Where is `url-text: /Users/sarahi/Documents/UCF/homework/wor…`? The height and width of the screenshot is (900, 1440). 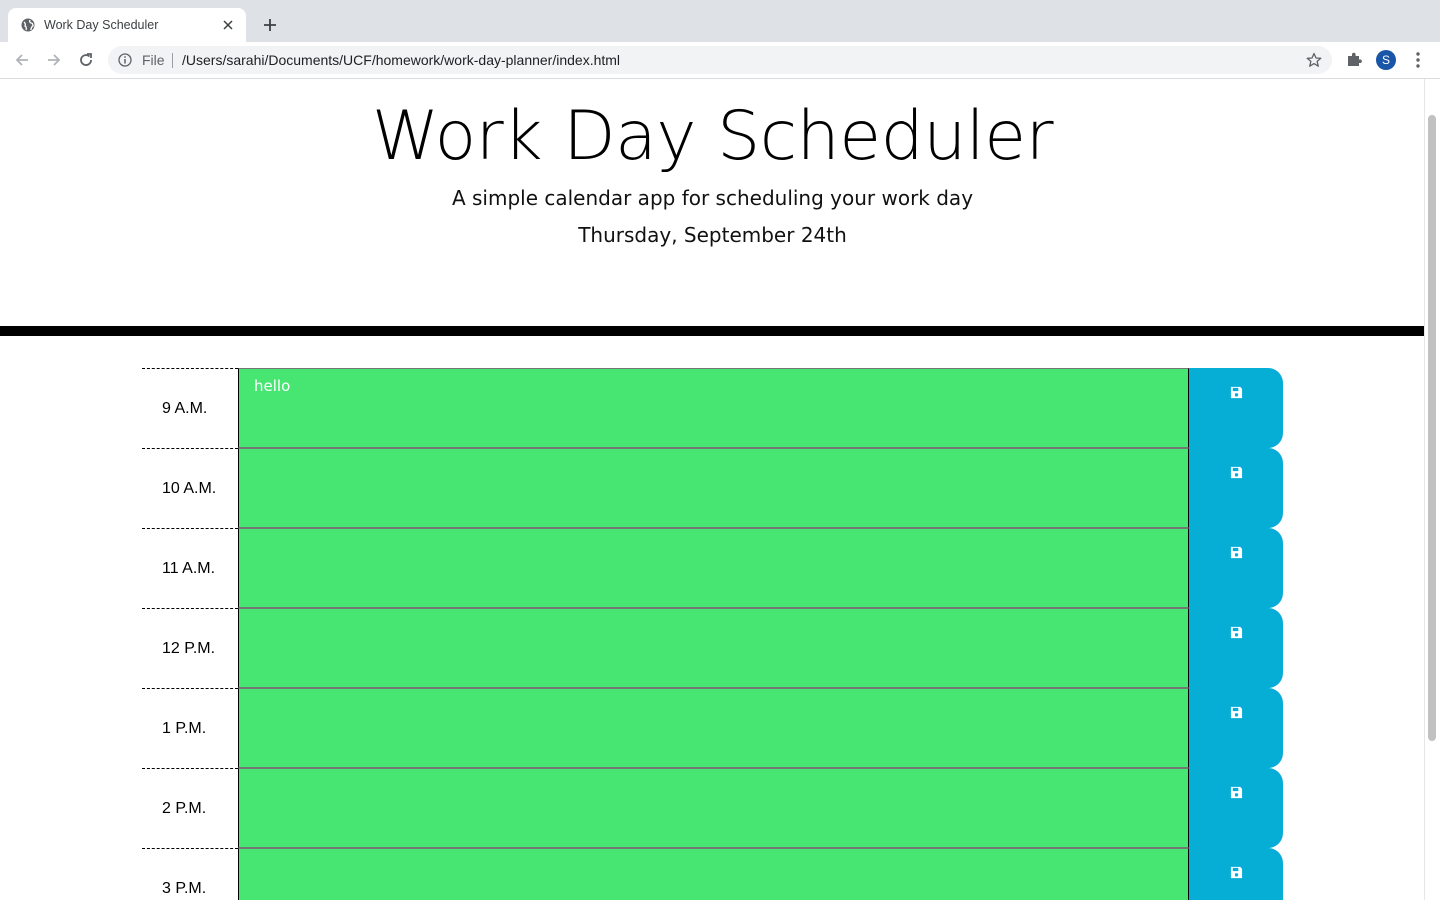 url-text: /Users/sarahi/Documents/UCF/homework/wor… is located at coordinates (401, 60).